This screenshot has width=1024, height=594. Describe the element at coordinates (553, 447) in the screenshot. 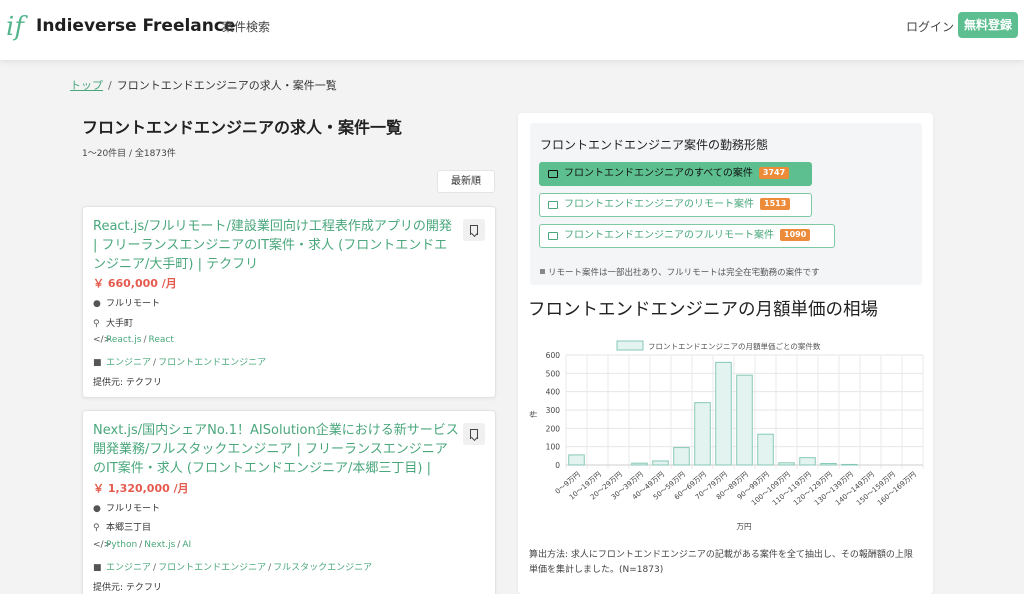

I see `y-tick-label: 100` at that location.